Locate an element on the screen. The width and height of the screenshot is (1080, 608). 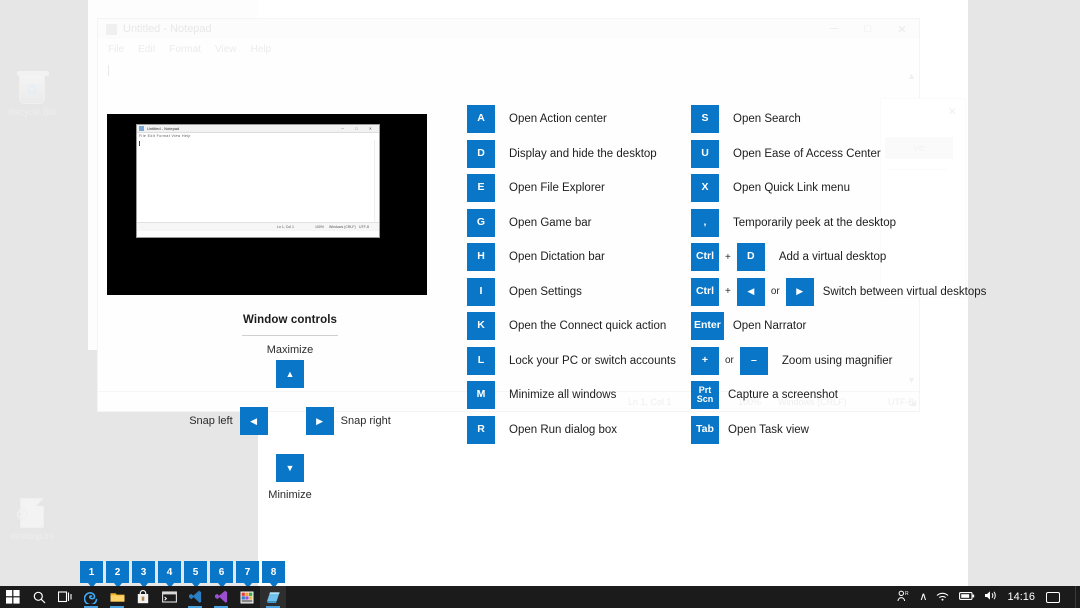
taskbar-badge: 5 is located at coordinates (195, 572).